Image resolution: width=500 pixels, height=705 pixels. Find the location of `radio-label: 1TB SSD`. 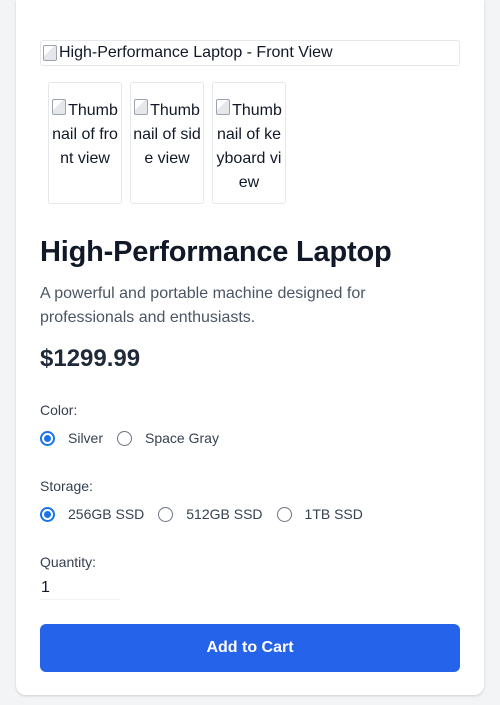

radio-label: 1TB SSD is located at coordinates (333, 514).